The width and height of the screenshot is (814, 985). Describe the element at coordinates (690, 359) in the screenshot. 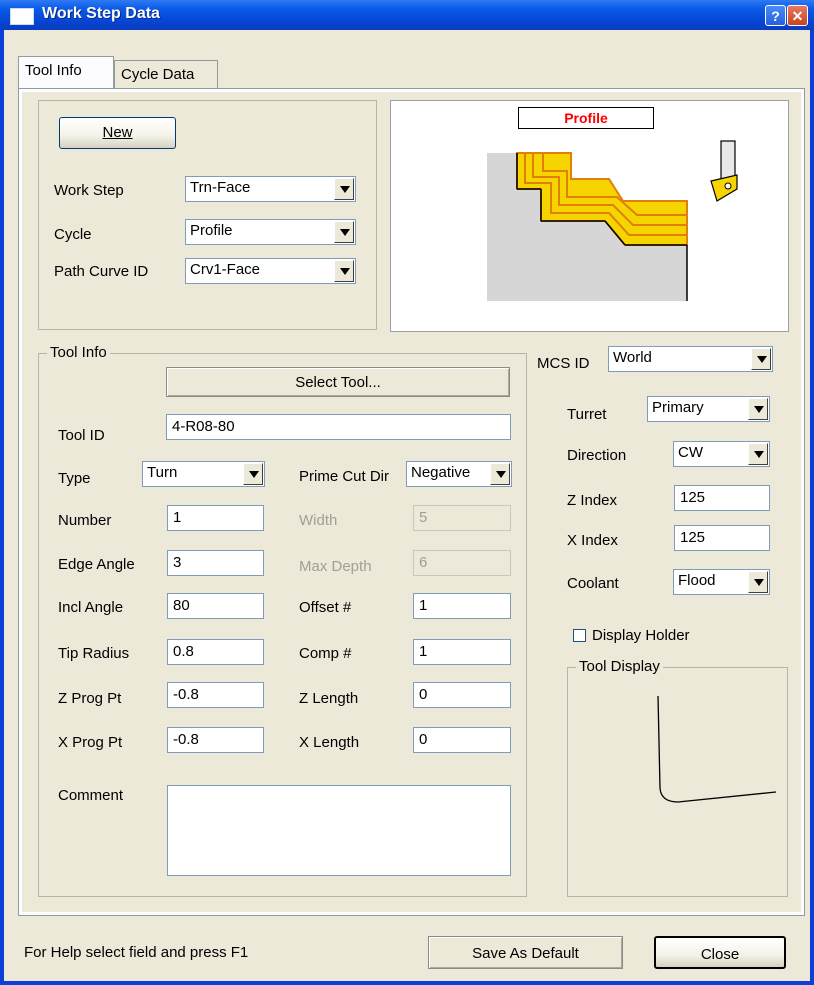

I see `mcs-id-select: World` at that location.